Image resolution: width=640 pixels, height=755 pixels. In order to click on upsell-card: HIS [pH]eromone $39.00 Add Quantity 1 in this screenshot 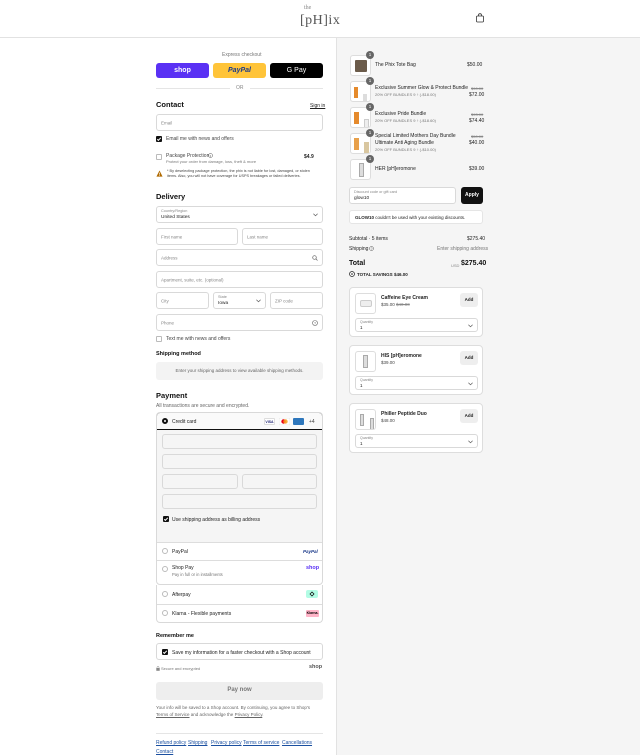, I will do `click(416, 370)`.